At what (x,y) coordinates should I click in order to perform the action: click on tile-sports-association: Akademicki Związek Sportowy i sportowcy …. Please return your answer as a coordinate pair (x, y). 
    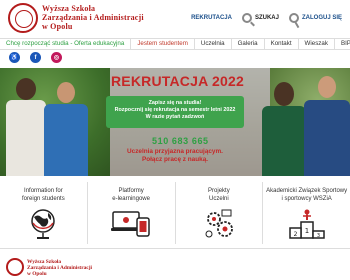
    Looking at the image, I should click on (306, 213).